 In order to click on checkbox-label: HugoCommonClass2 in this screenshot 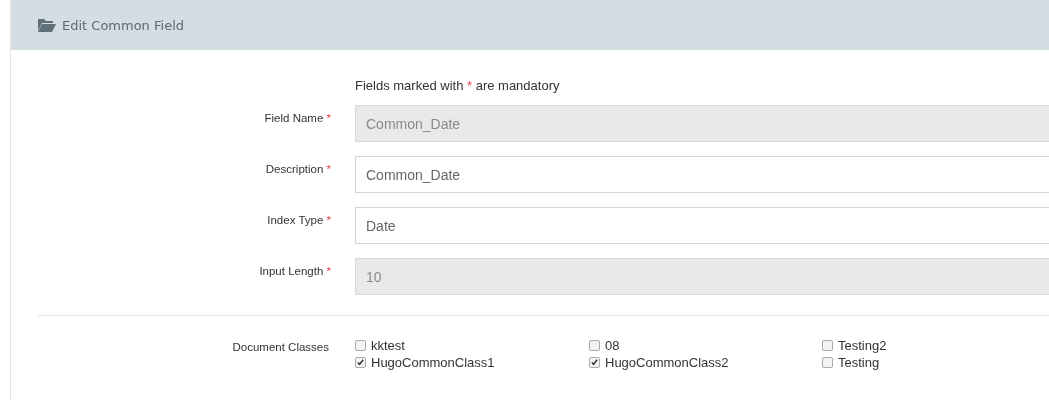, I will do `click(667, 362)`.